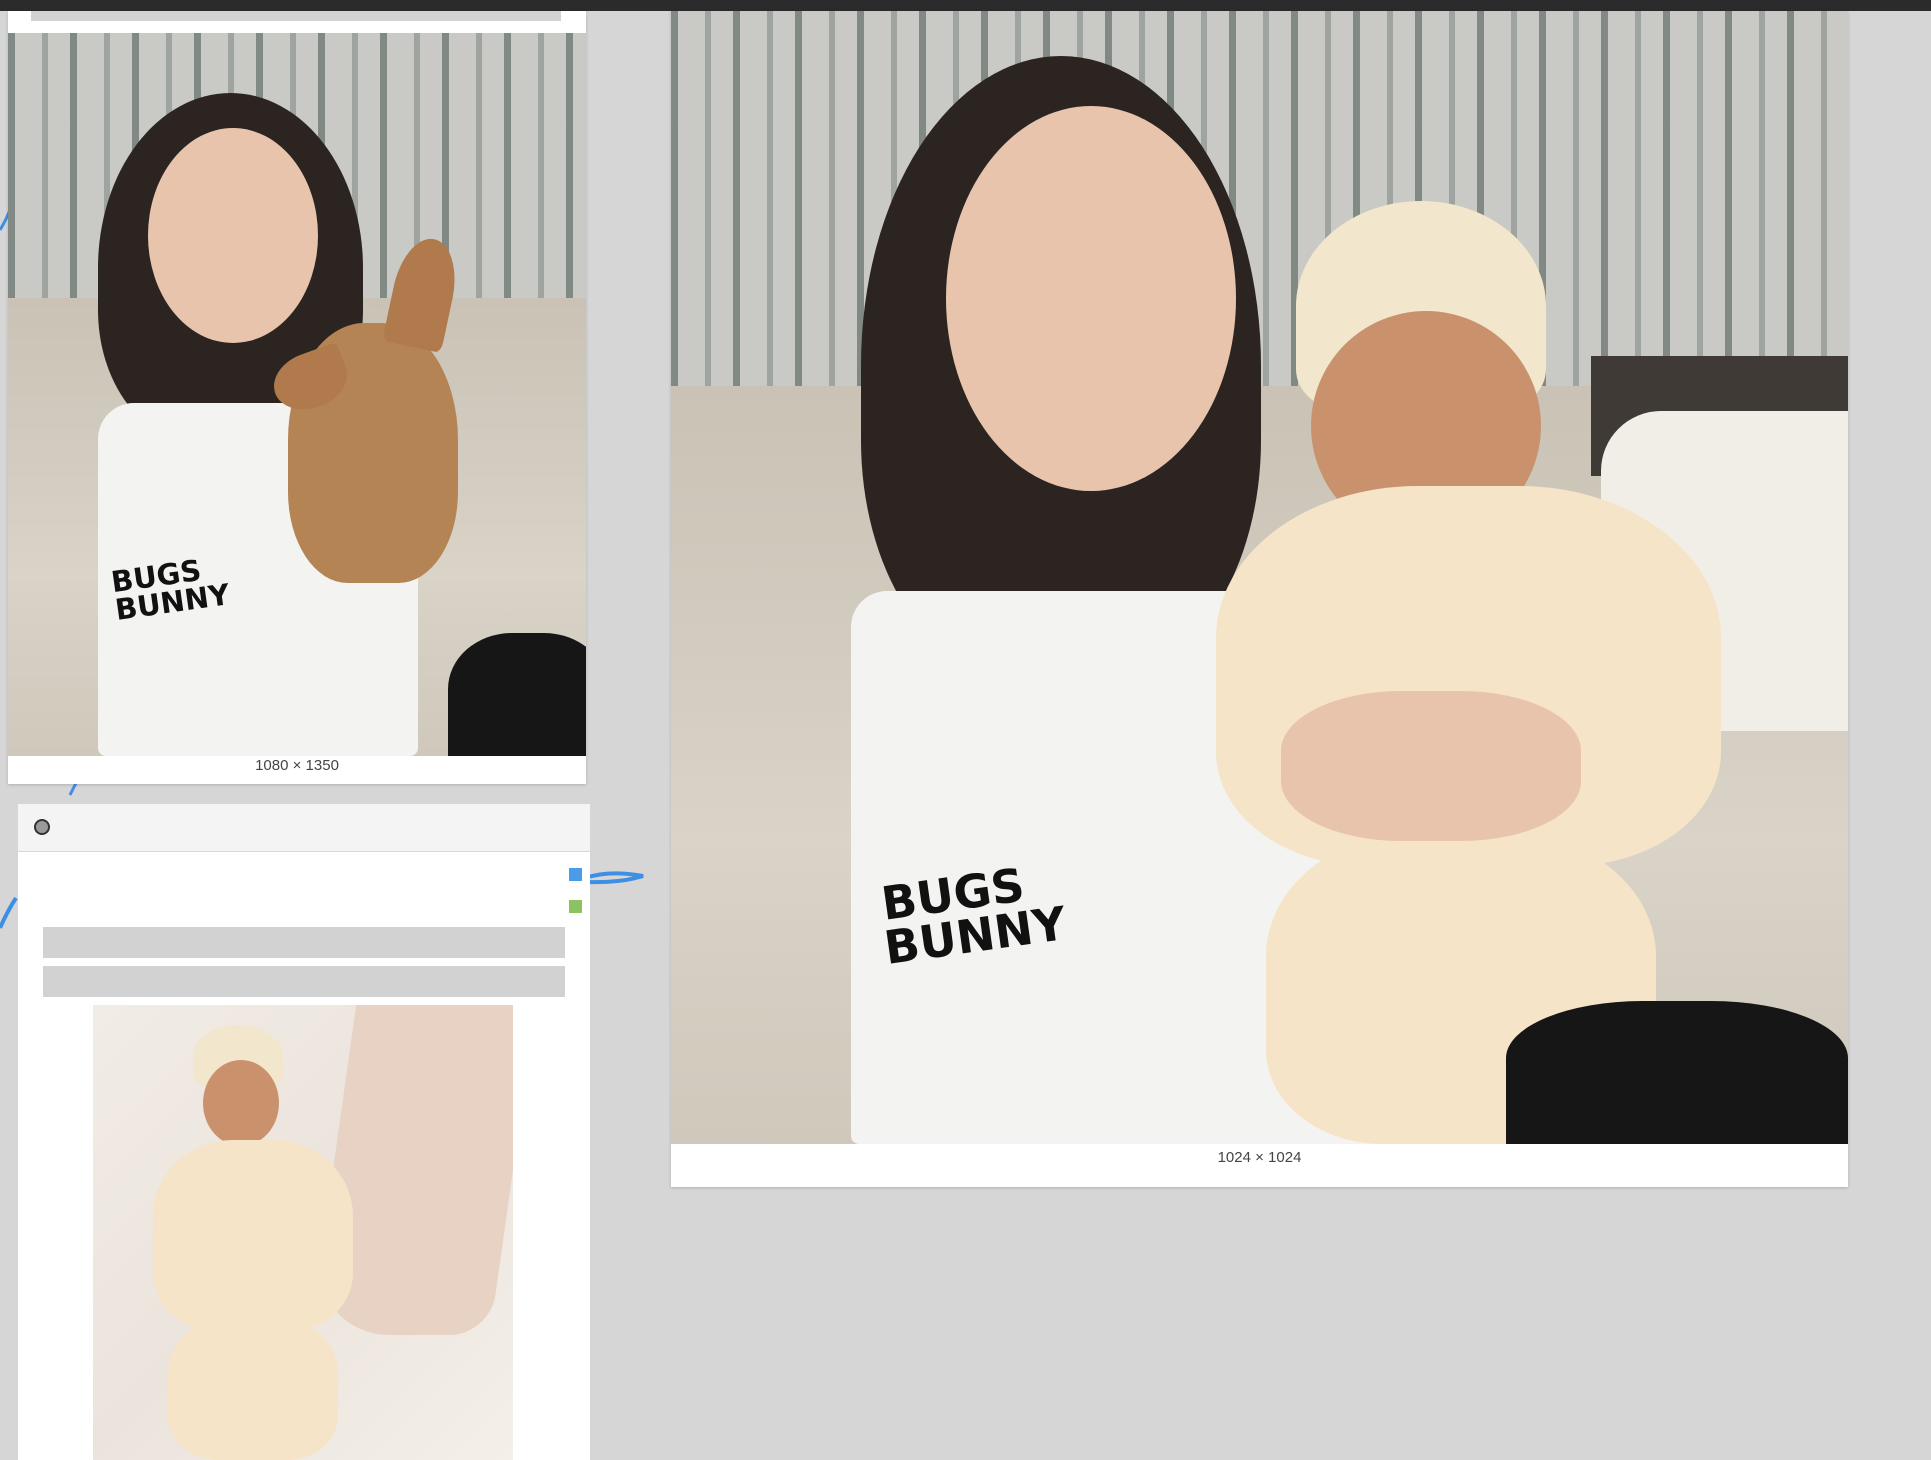 The image size is (1931, 1460). What do you see at coordinates (42, 827) in the screenshot?
I see `node-toggle-icon` at bounding box center [42, 827].